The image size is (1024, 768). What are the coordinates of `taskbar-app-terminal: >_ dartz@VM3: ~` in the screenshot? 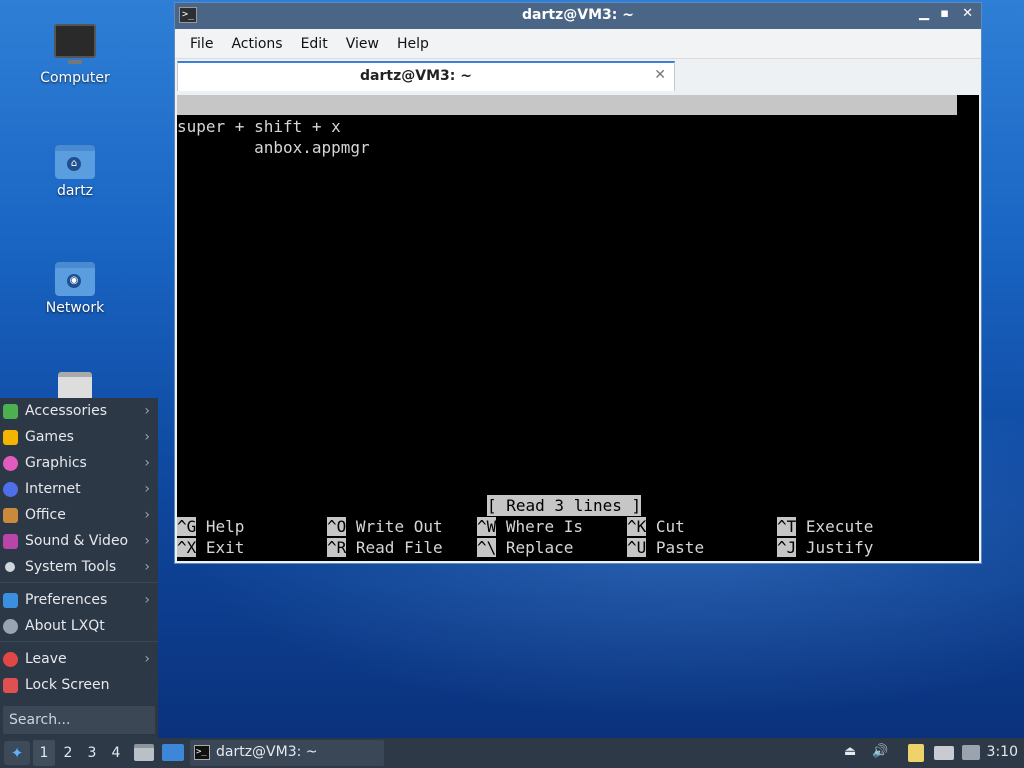 It's located at (287, 753).